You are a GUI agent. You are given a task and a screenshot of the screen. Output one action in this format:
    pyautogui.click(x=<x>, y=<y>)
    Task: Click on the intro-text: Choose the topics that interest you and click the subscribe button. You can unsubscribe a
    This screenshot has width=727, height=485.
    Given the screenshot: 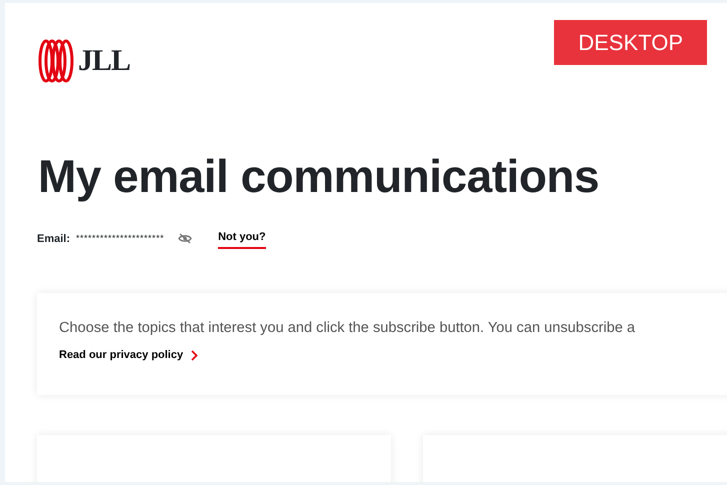 What is the action you would take?
    pyautogui.click(x=347, y=328)
    